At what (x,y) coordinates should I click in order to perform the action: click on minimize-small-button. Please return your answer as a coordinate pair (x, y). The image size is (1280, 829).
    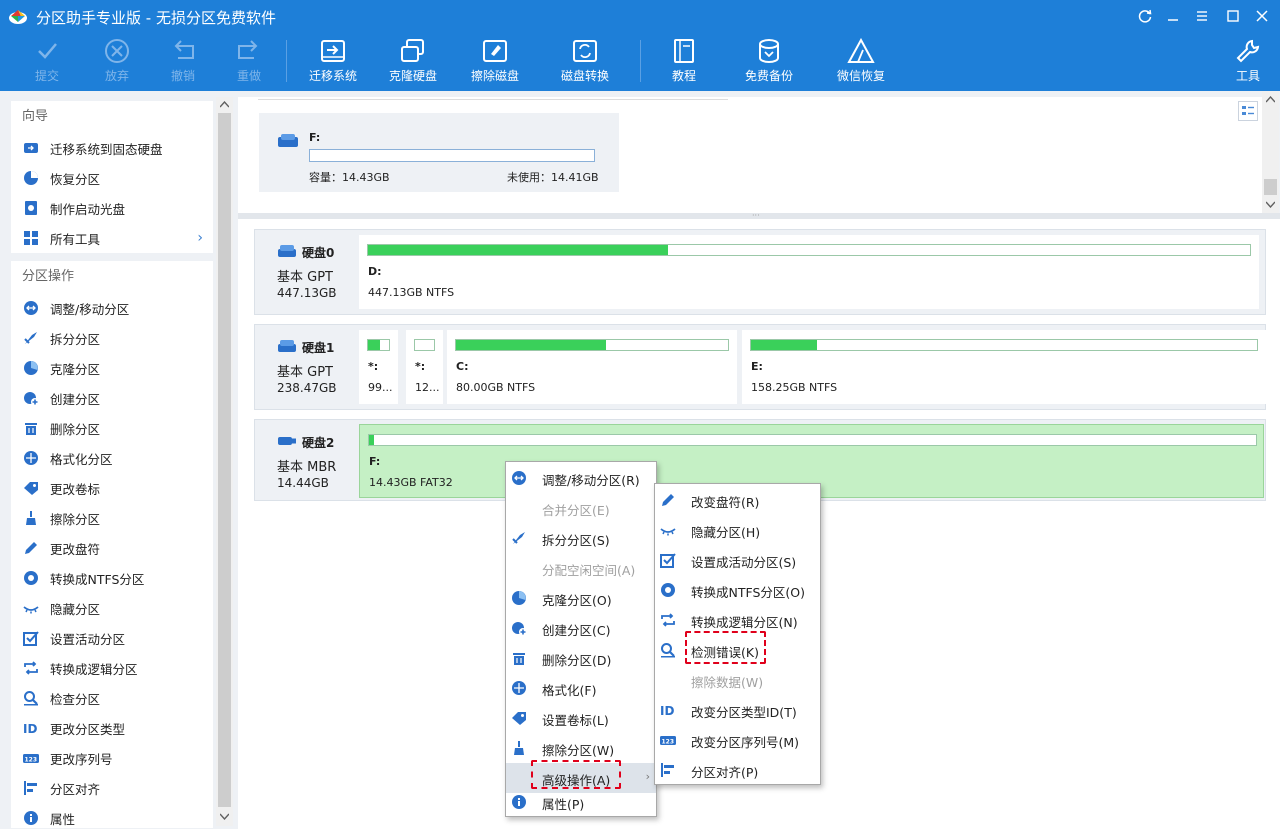
    Looking at the image, I should click on (1173, 16).